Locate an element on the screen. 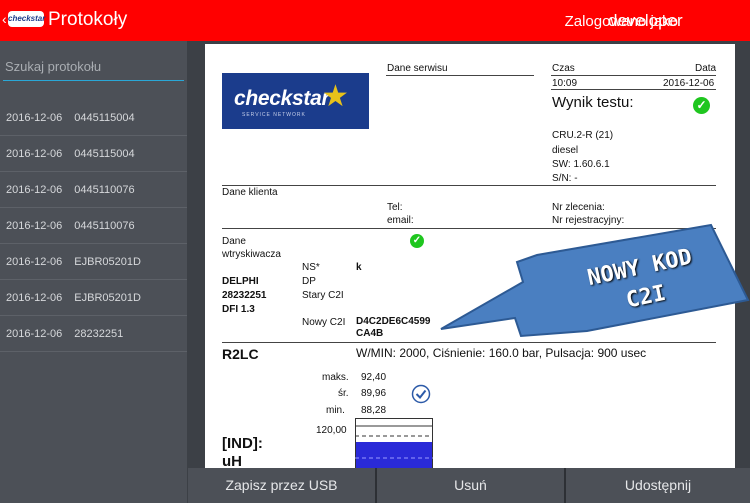 This screenshot has height=503, width=750. order-label: Nr zlecenia: is located at coordinates (578, 207).